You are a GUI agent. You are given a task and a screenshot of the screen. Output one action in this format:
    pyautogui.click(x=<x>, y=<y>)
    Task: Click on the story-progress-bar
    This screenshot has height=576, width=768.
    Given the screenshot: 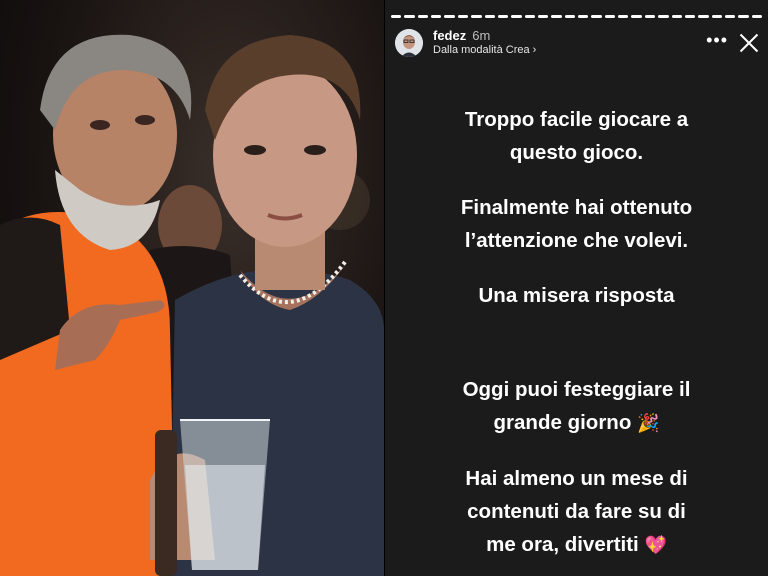 What is the action you would take?
    pyautogui.click(x=577, y=16)
    